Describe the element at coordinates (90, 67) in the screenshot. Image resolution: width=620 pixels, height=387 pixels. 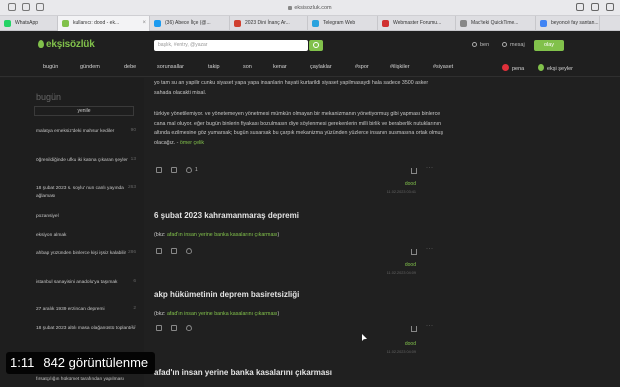
I see `nav-item-gundem: gündem` at that location.